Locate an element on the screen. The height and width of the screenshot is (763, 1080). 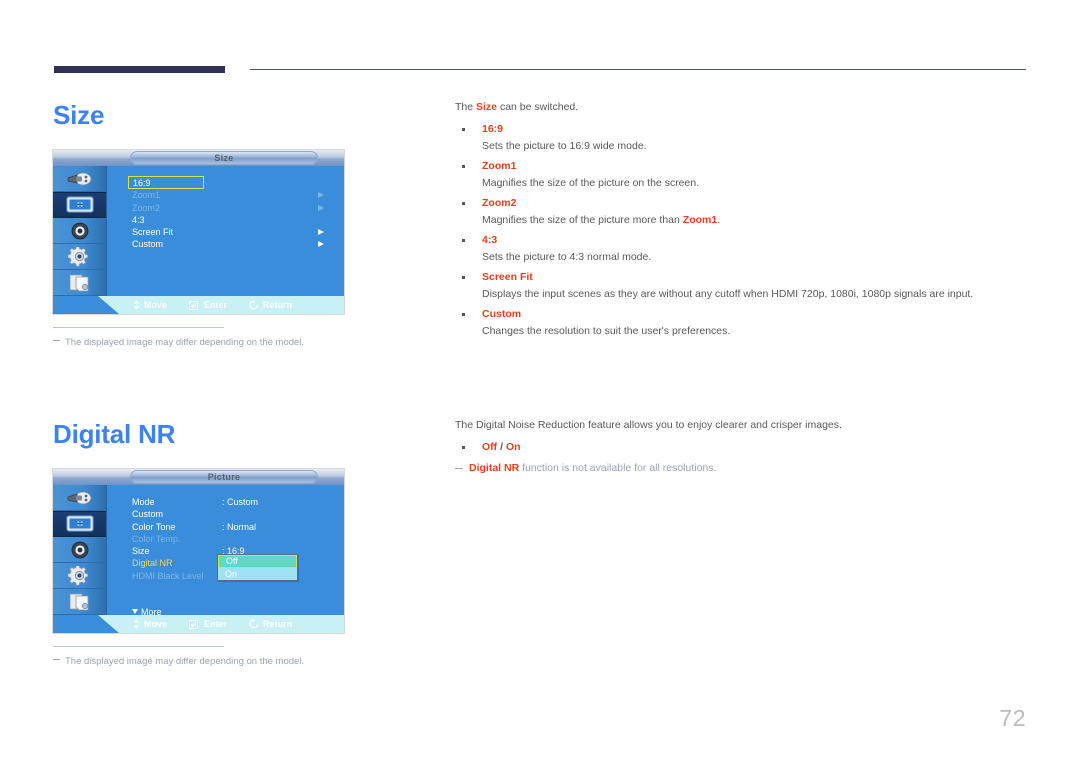
osd-item-zoom1: Zoom1 is located at coordinates (234, 195).